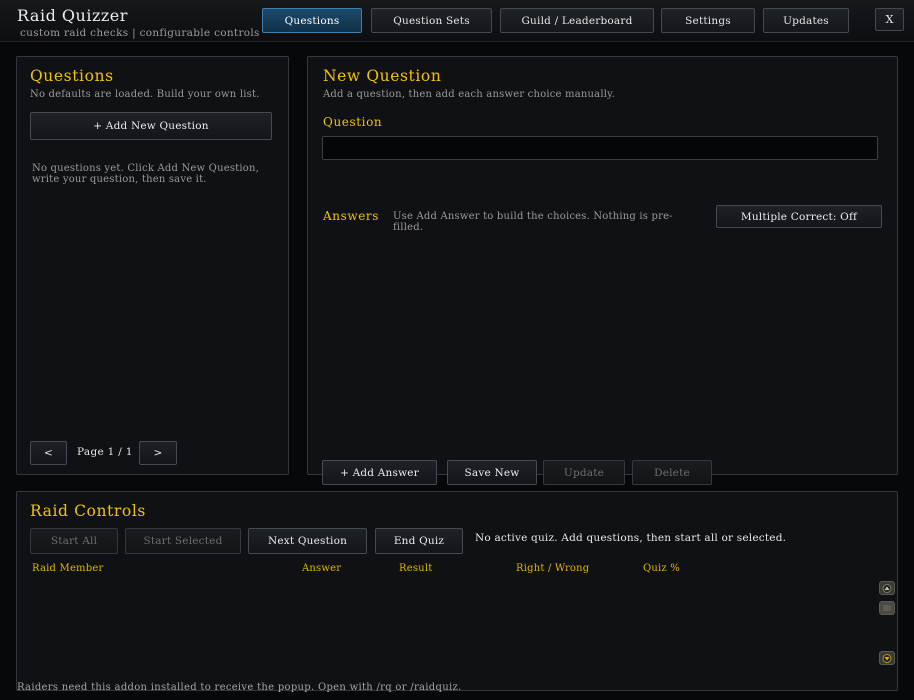  What do you see at coordinates (492, 472) in the screenshot?
I see `save-new-button: Save New` at bounding box center [492, 472].